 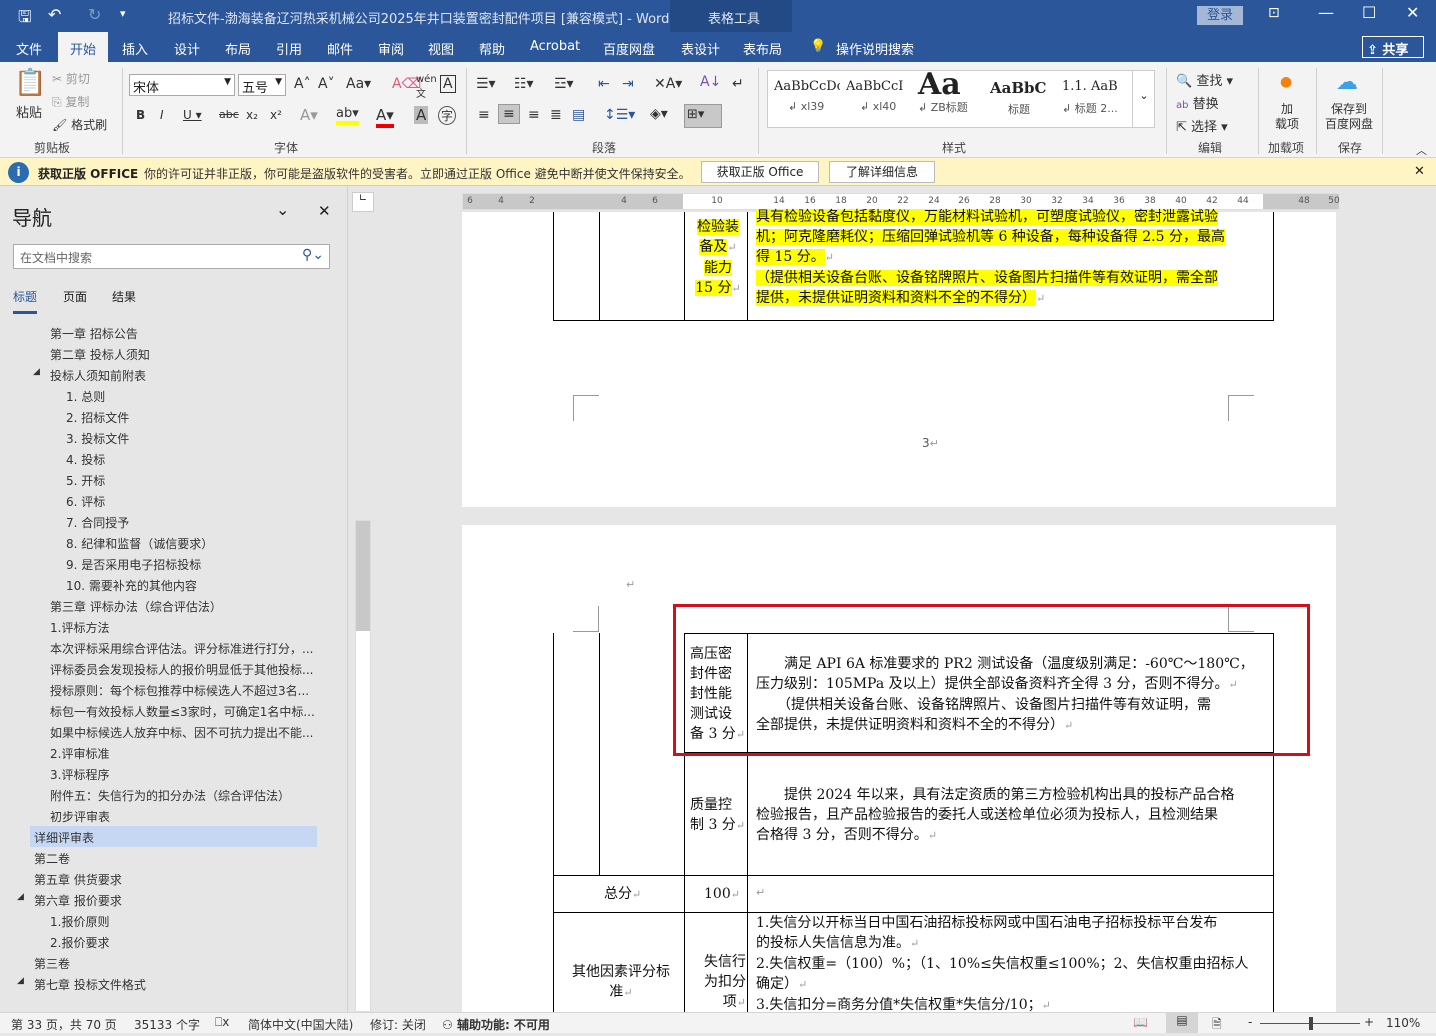 What do you see at coordinates (52, 963) in the screenshot?
I see `nav-heading-item: 第三卷` at bounding box center [52, 963].